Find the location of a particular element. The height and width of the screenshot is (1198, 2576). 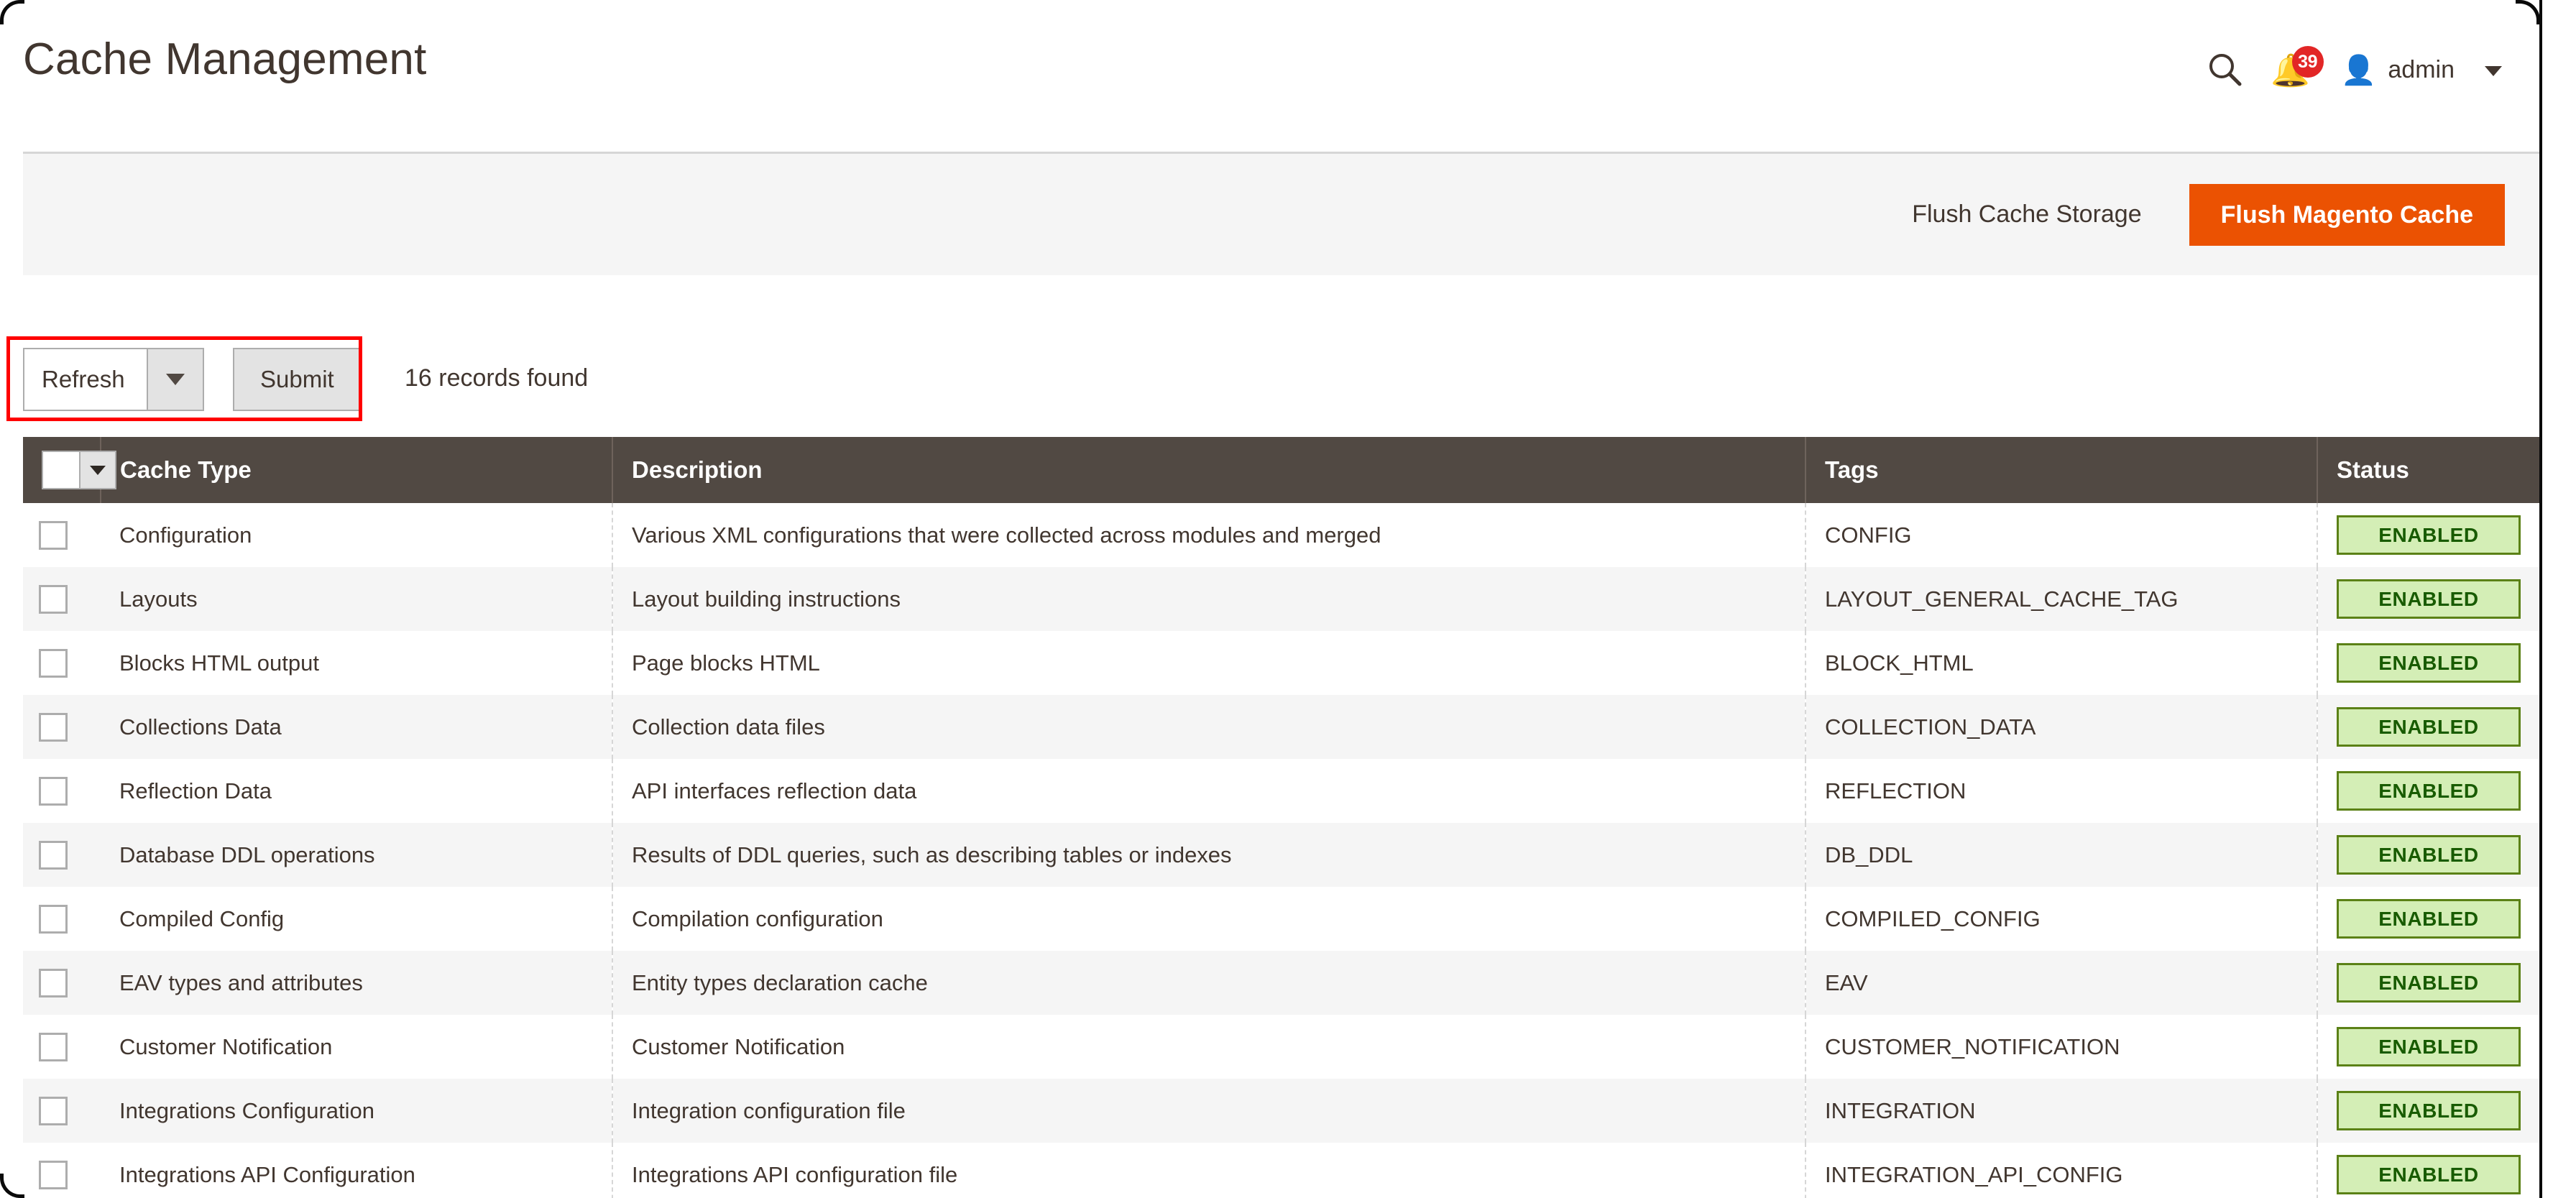

cell-description: Page blocks HTML is located at coordinates (1209, 663).